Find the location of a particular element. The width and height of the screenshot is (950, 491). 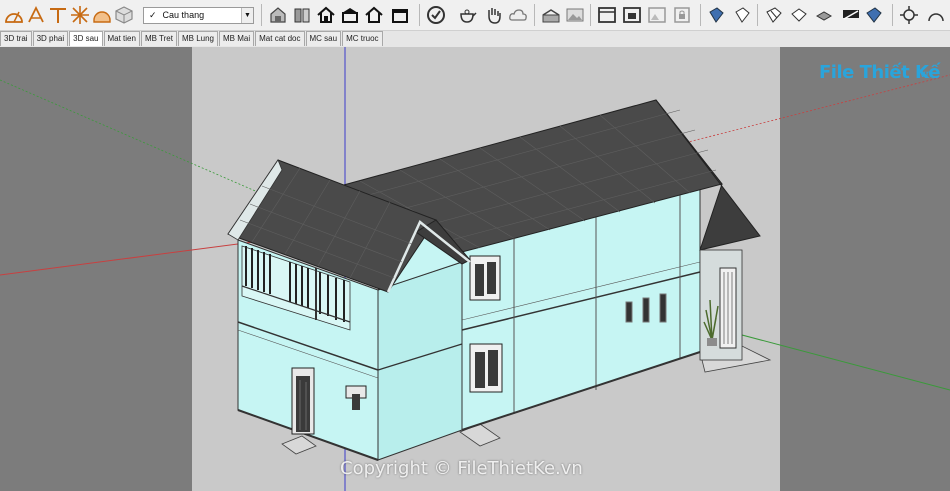

lock-icon is located at coordinates (682, 15).